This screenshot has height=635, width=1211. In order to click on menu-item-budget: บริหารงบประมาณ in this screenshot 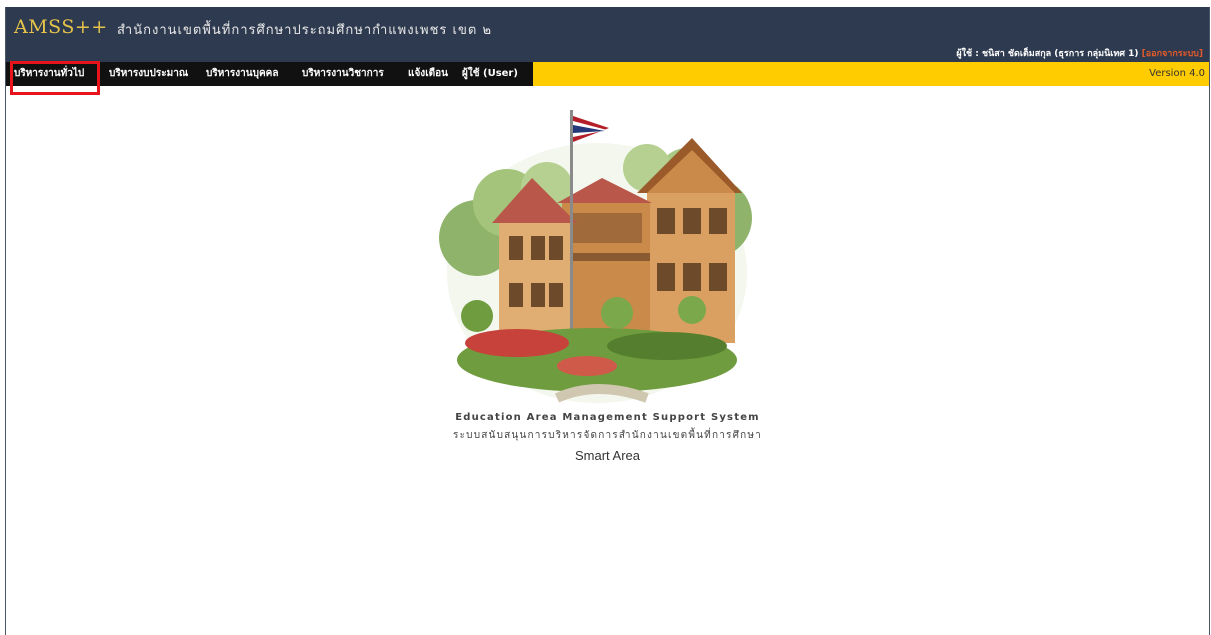, I will do `click(148, 74)`.